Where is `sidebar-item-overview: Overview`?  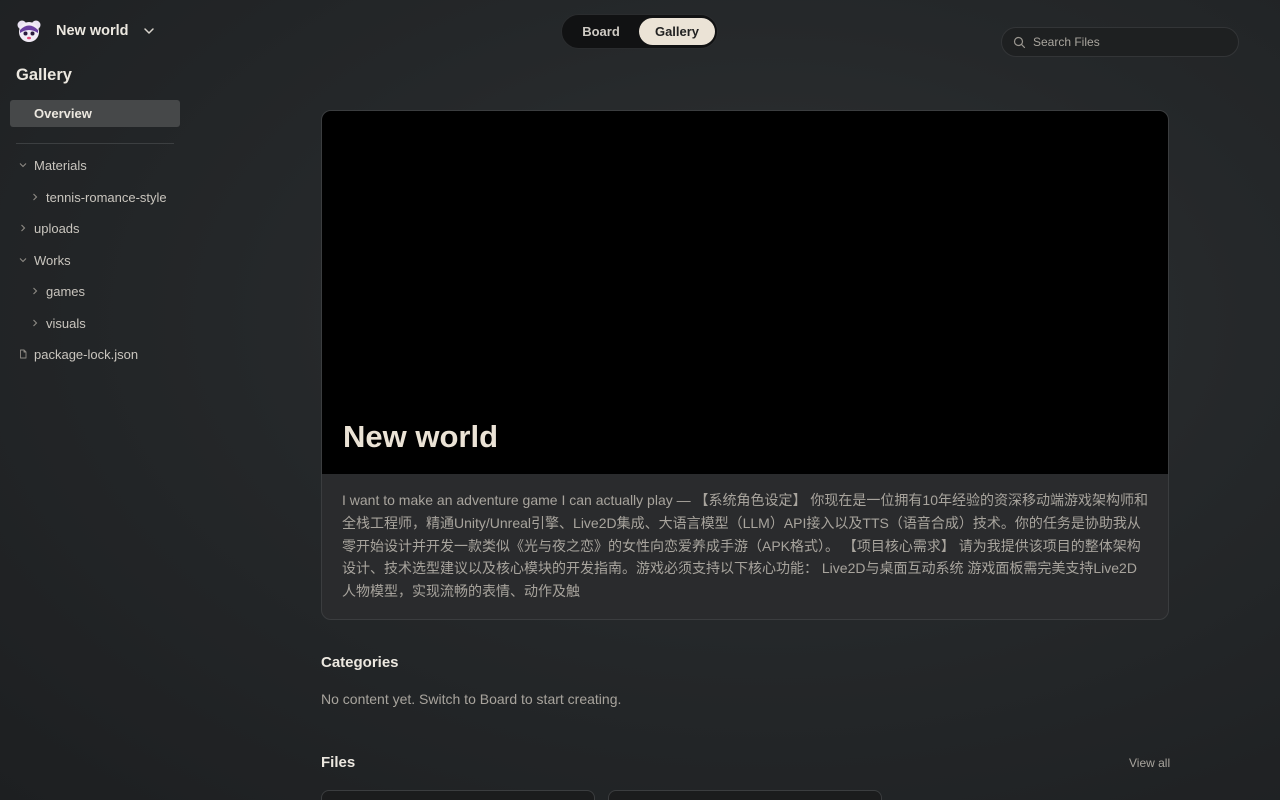
sidebar-item-overview: Overview is located at coordinates (95, 113).